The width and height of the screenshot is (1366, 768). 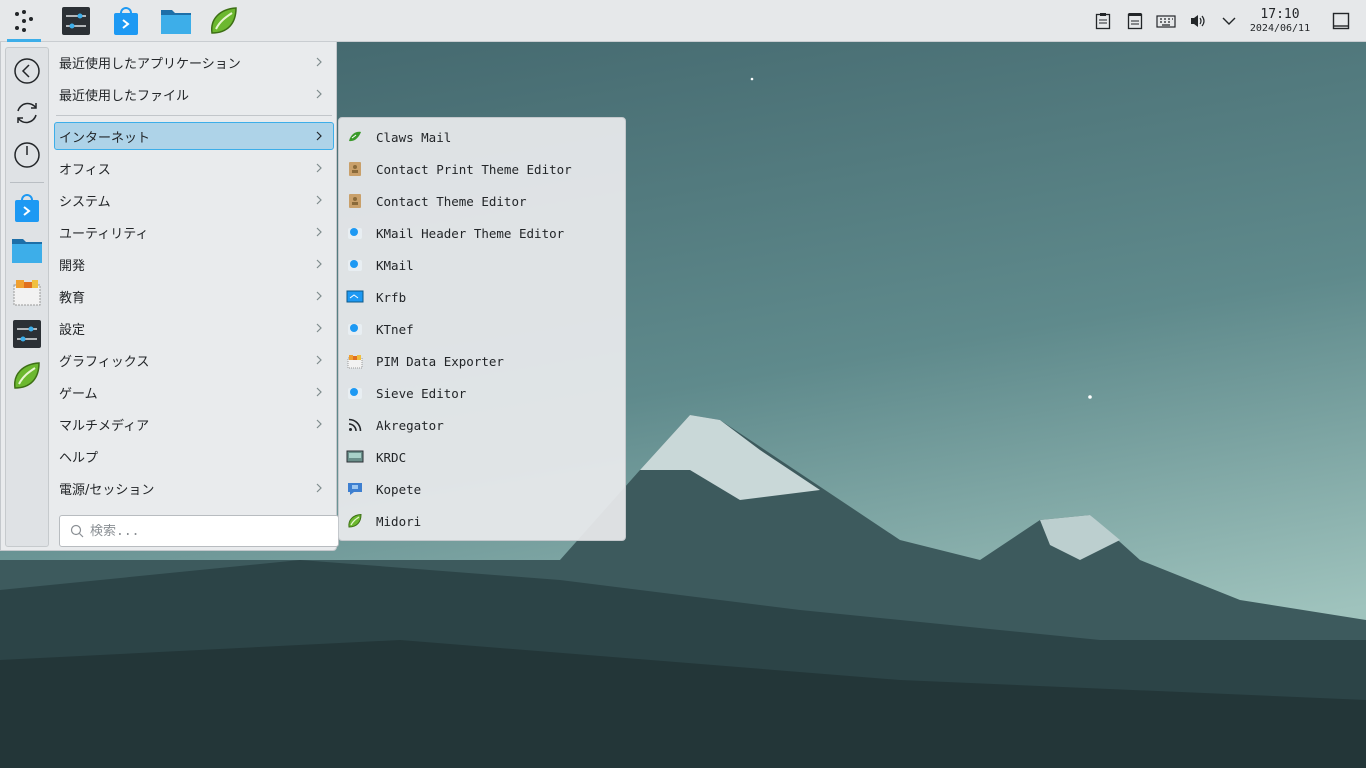 What do you see at coordinates (194, 264) in the screenshot?
I see `category-development: 開発` at bounding box center [194, 264].